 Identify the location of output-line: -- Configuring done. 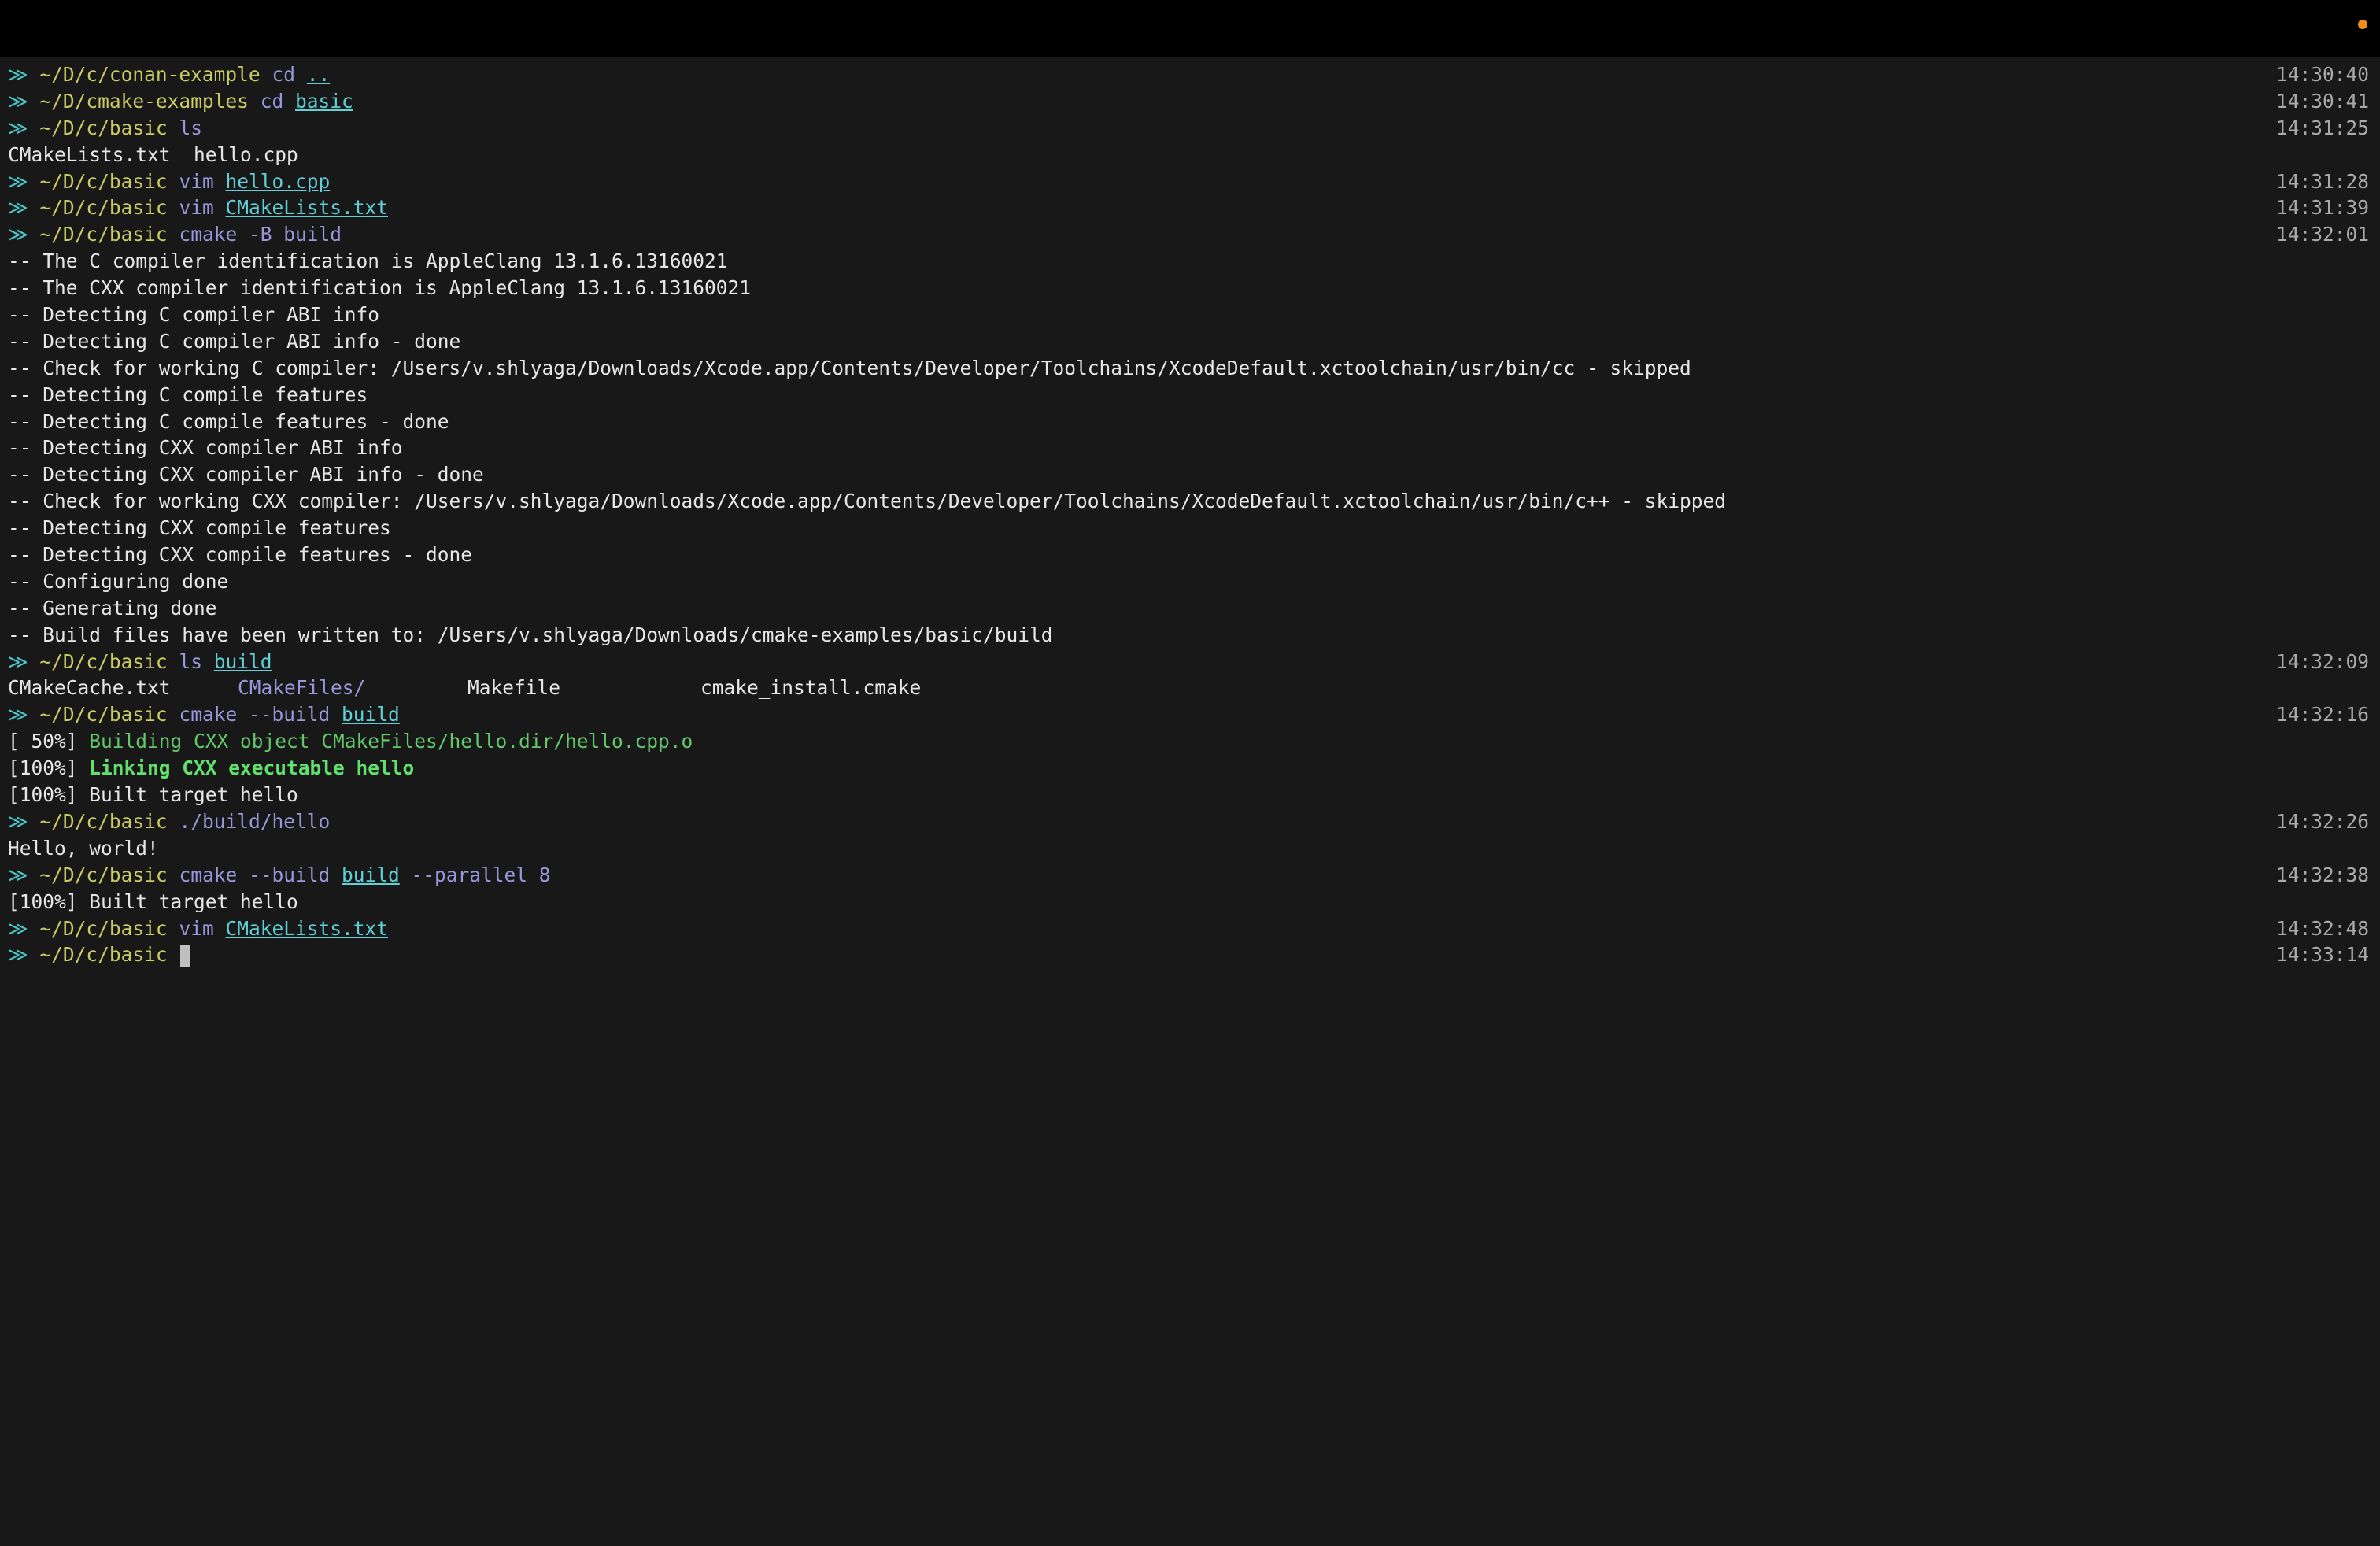
(1188, 581).